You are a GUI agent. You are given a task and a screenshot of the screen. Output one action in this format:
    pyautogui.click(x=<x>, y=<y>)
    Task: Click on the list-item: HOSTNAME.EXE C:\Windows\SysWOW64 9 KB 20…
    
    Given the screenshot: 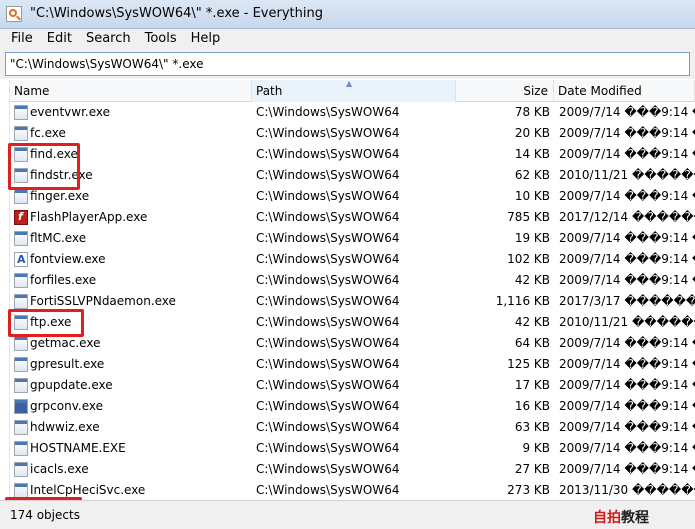 What is the action you would take?
    pyautogui.click(x=352, y=448)
    